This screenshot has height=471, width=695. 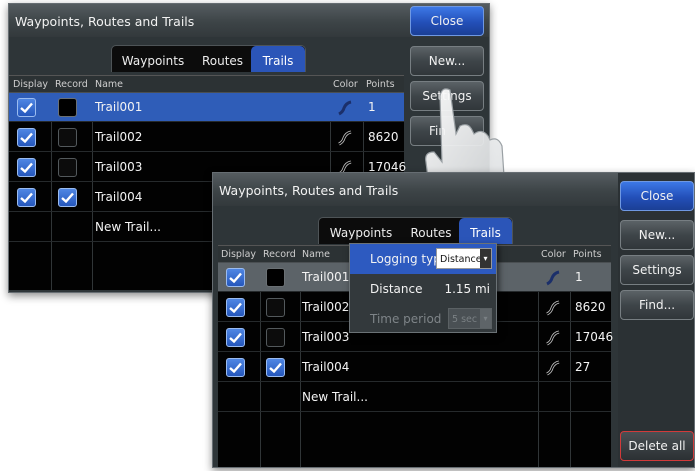 What do you see at coordinates (206, 107) in the screenshot?
I see `table-row: Trail001 1` at bounding box center [206, 107].